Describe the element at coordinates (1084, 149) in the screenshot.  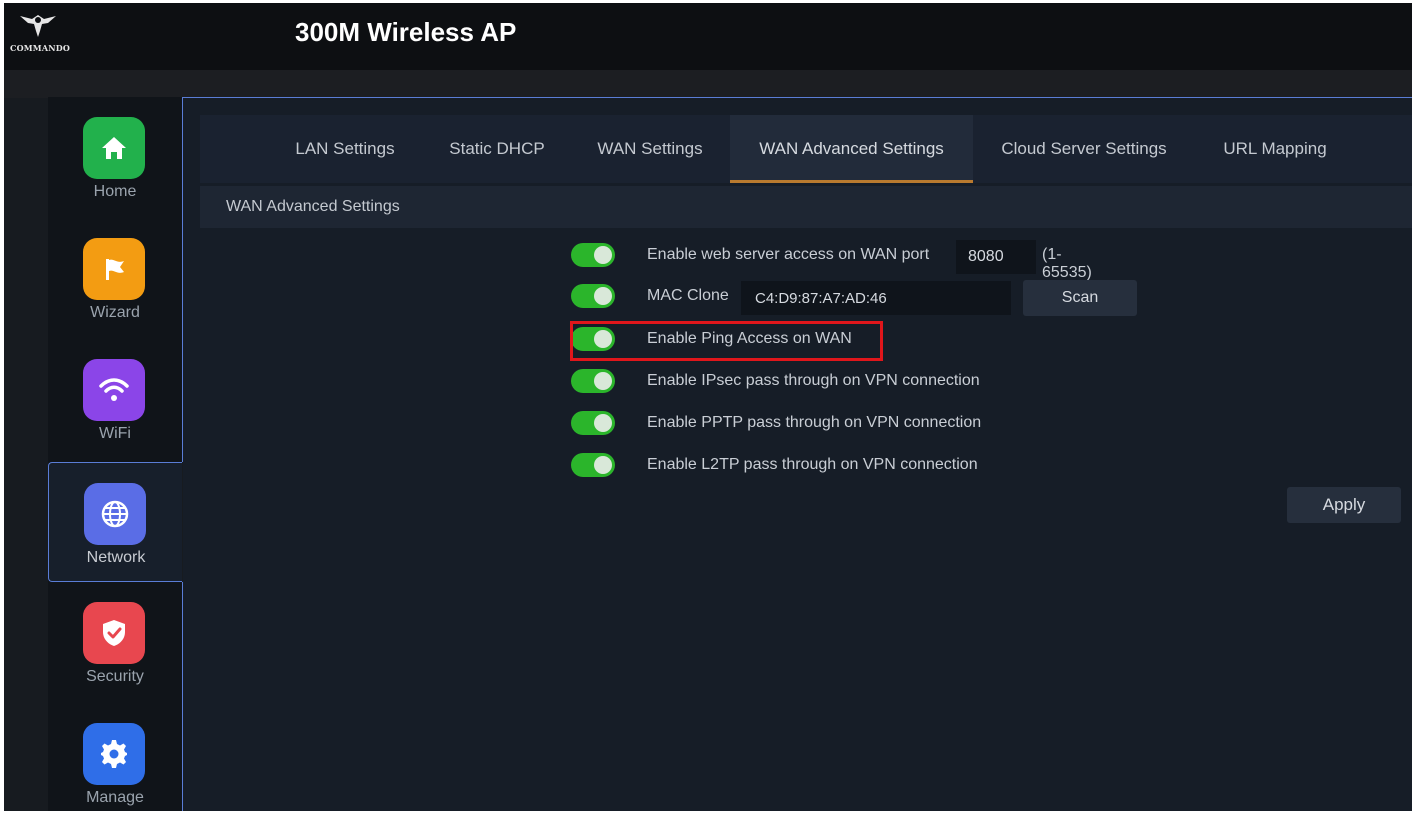
I see `tab-cloud-server-settings: Cloud Server Settings` at that location.